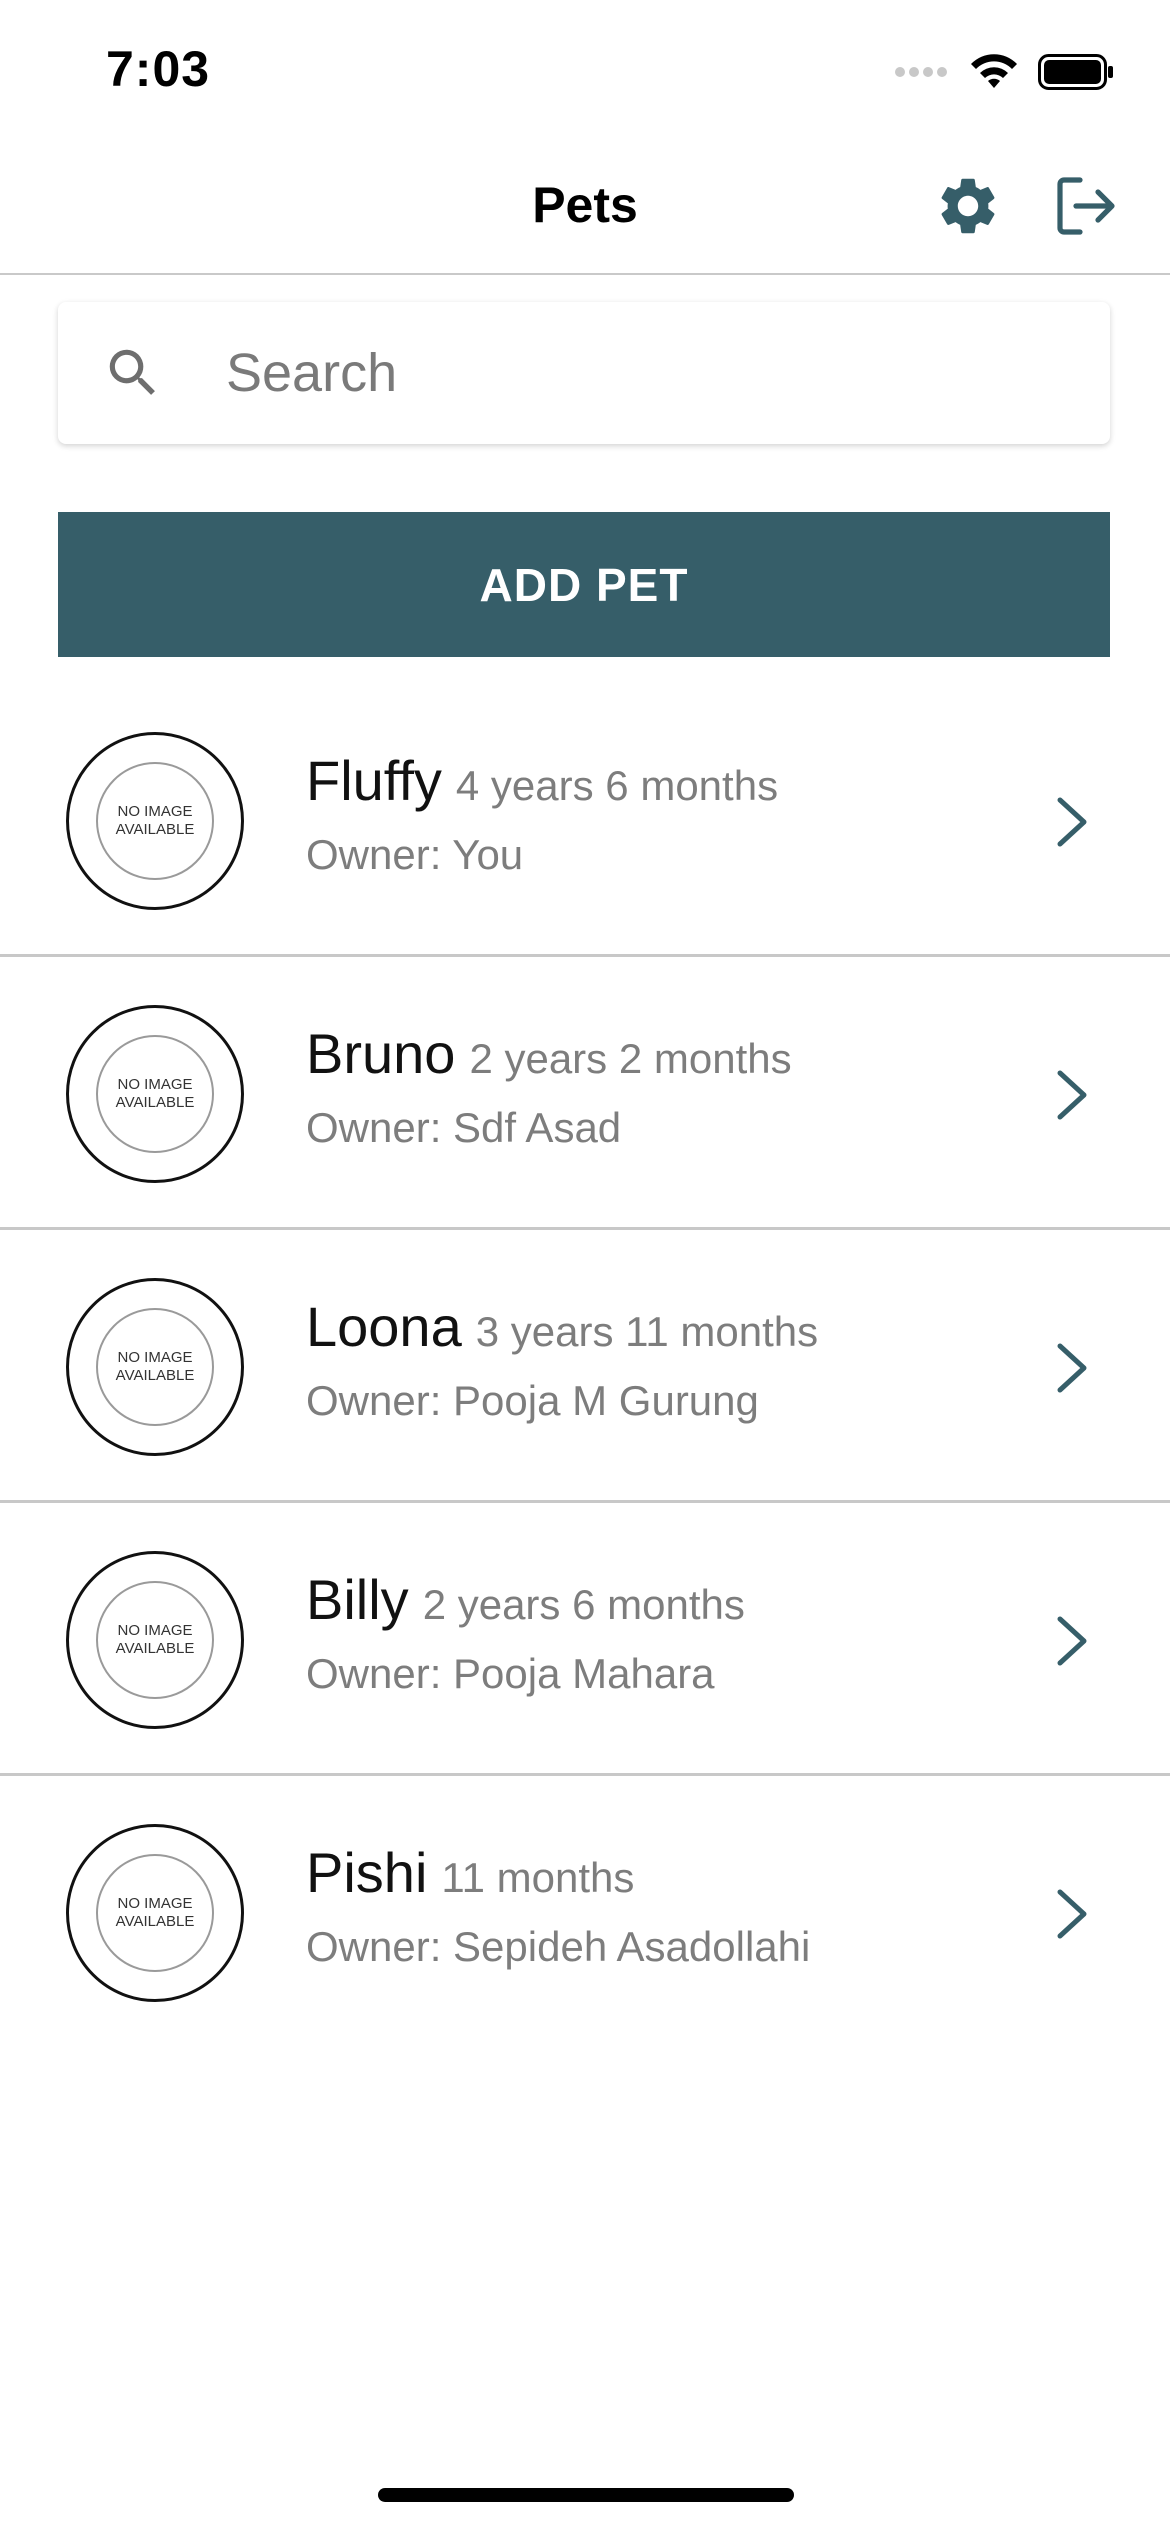 Image resolution: width=1170 pixels, height=2532 pixels. I want to click on gear-icon, so click(968, 206).